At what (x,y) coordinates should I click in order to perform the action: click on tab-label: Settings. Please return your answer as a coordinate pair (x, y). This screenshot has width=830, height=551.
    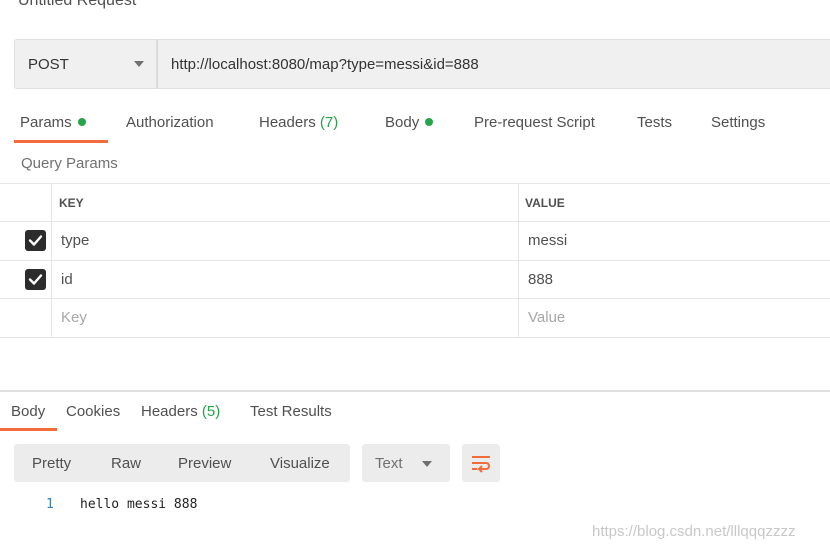
    Looking at the image, I should click on (738, 122).